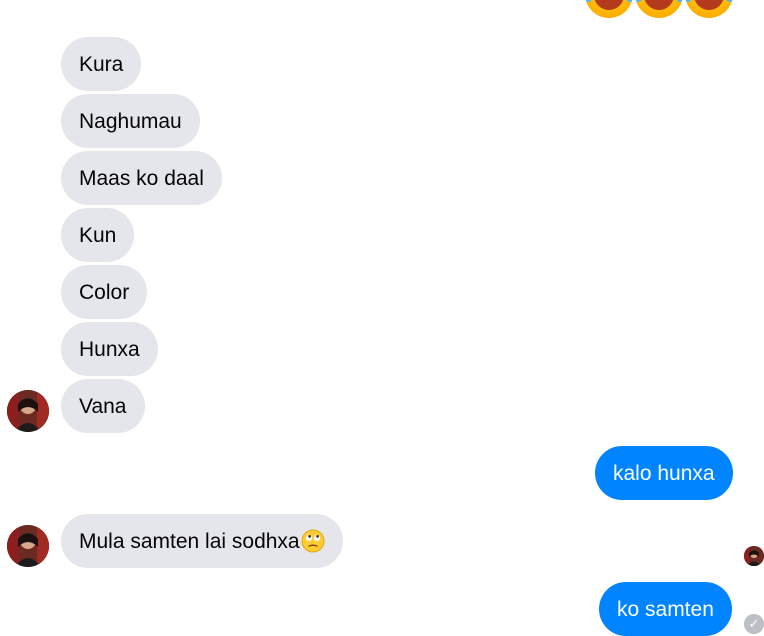  I want to click on seen-by-avatar, so click(754, 556).